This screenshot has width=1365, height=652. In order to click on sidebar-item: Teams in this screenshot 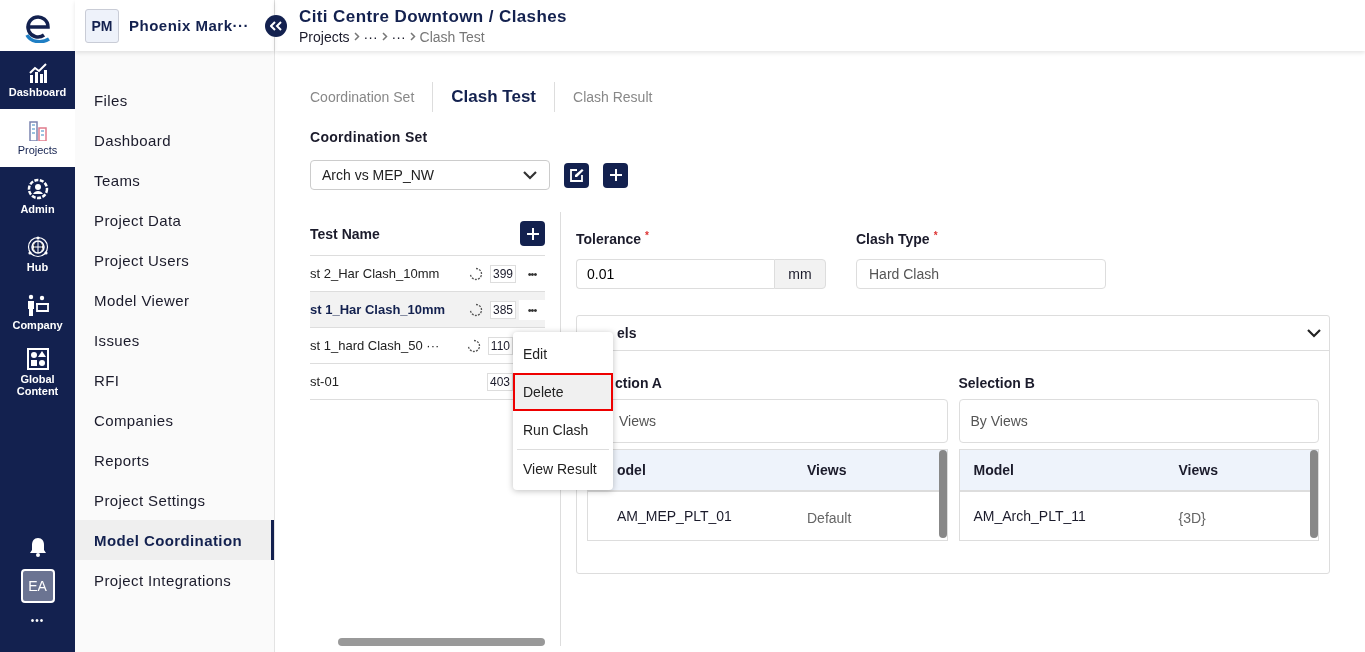, I will do `click(174, 180)`.